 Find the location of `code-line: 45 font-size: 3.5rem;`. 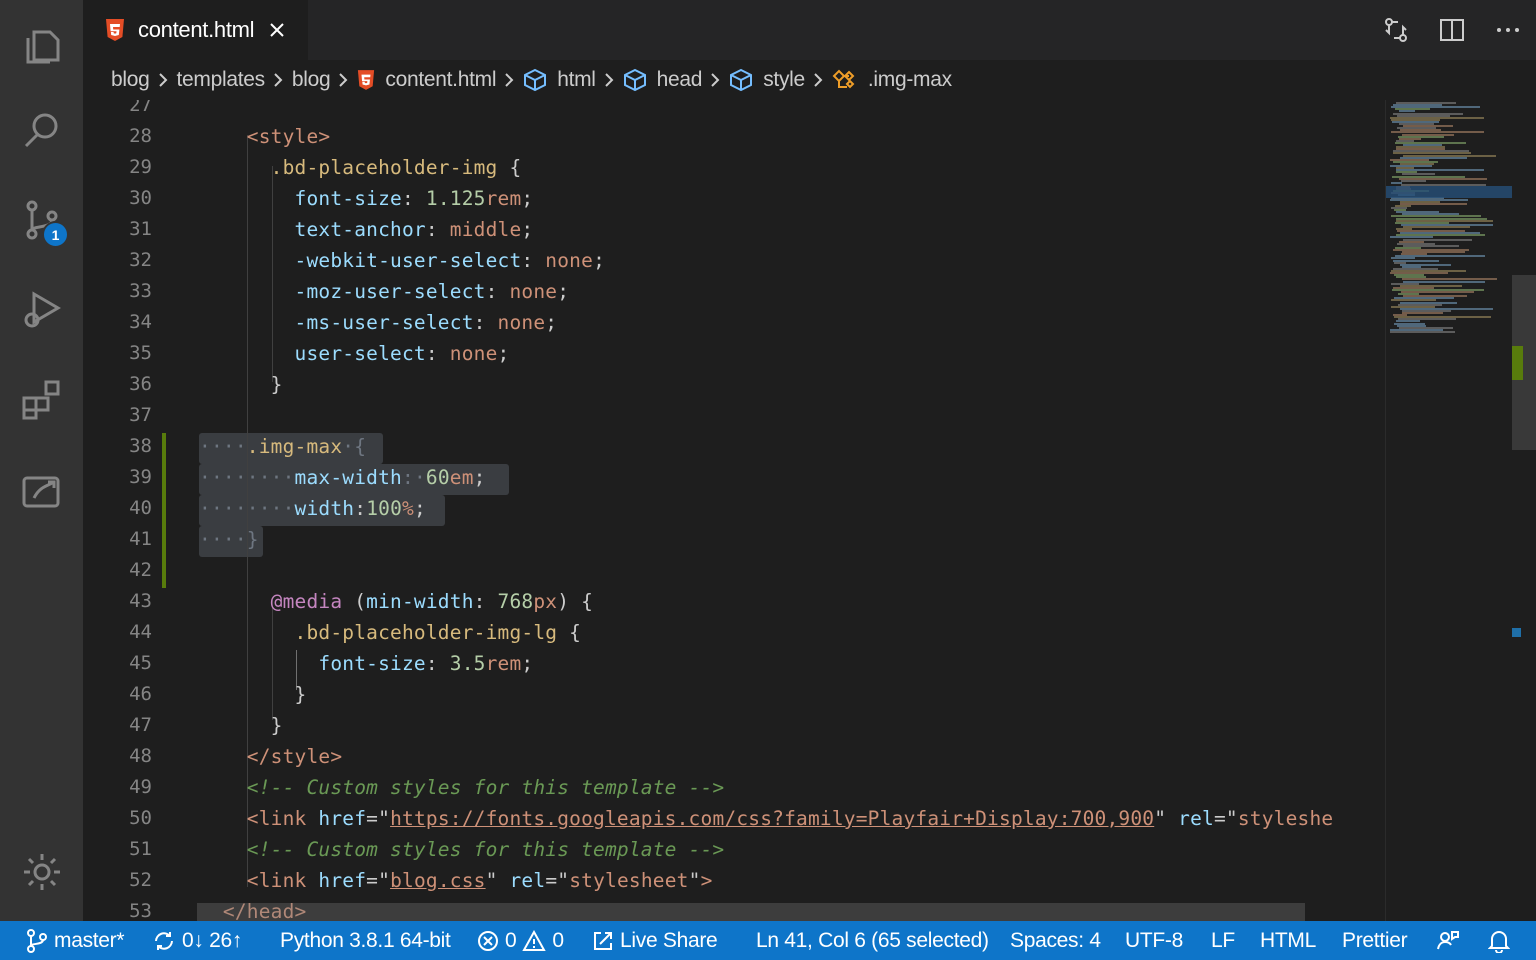

code-line: 45 font-size: 3.5rem; is located at coordinates (734, 663).